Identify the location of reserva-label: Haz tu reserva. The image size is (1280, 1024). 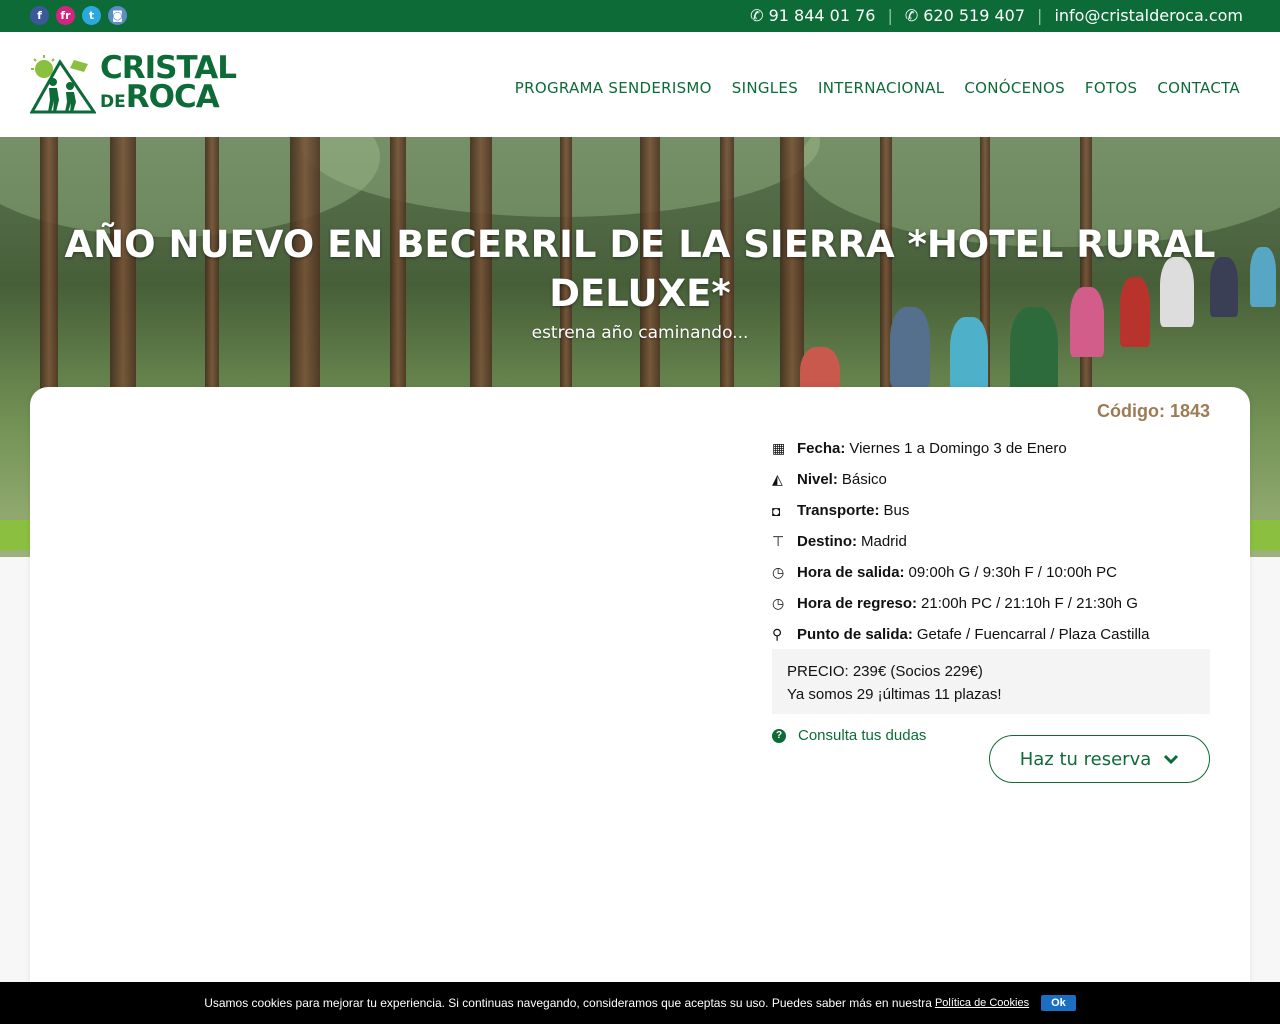
(1085, 759).